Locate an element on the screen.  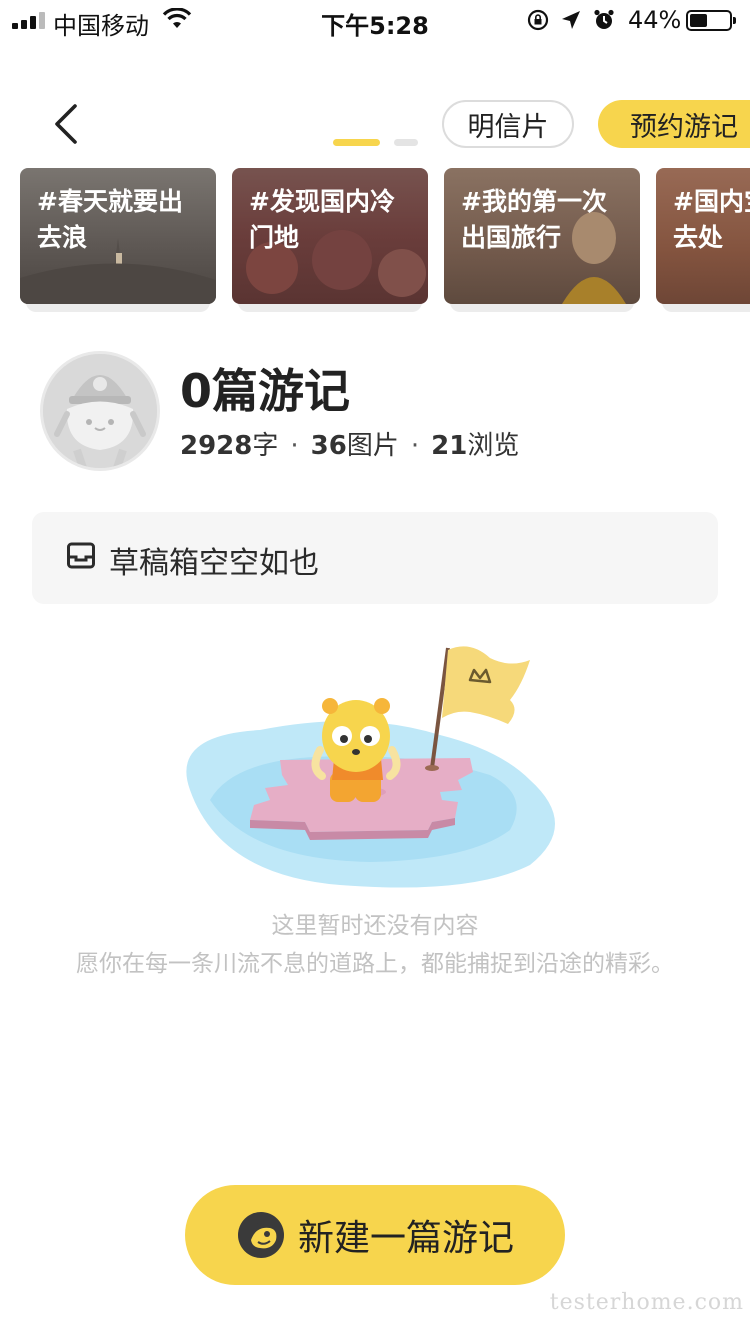
empty-state-subtitle: 愿你在每一条川流不息的道路上，都能捕捉到沿途的精彩。 is located at coordinates (375, 964).